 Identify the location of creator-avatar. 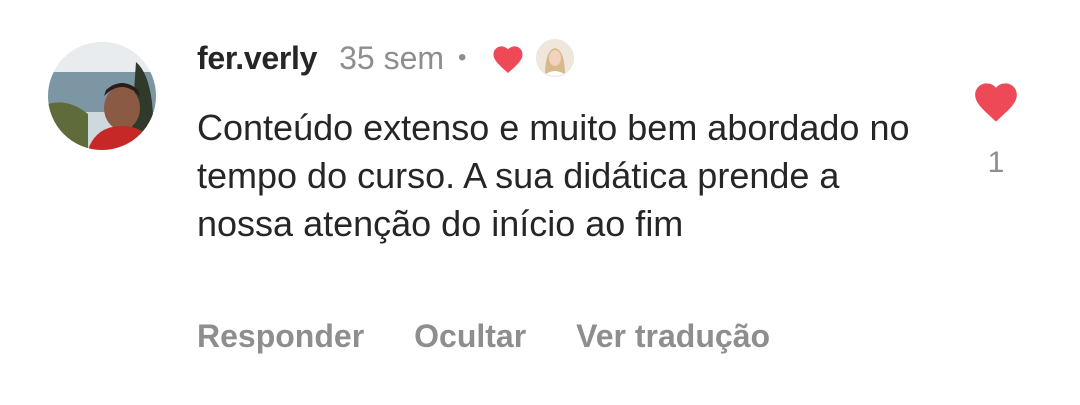
(555, 58).